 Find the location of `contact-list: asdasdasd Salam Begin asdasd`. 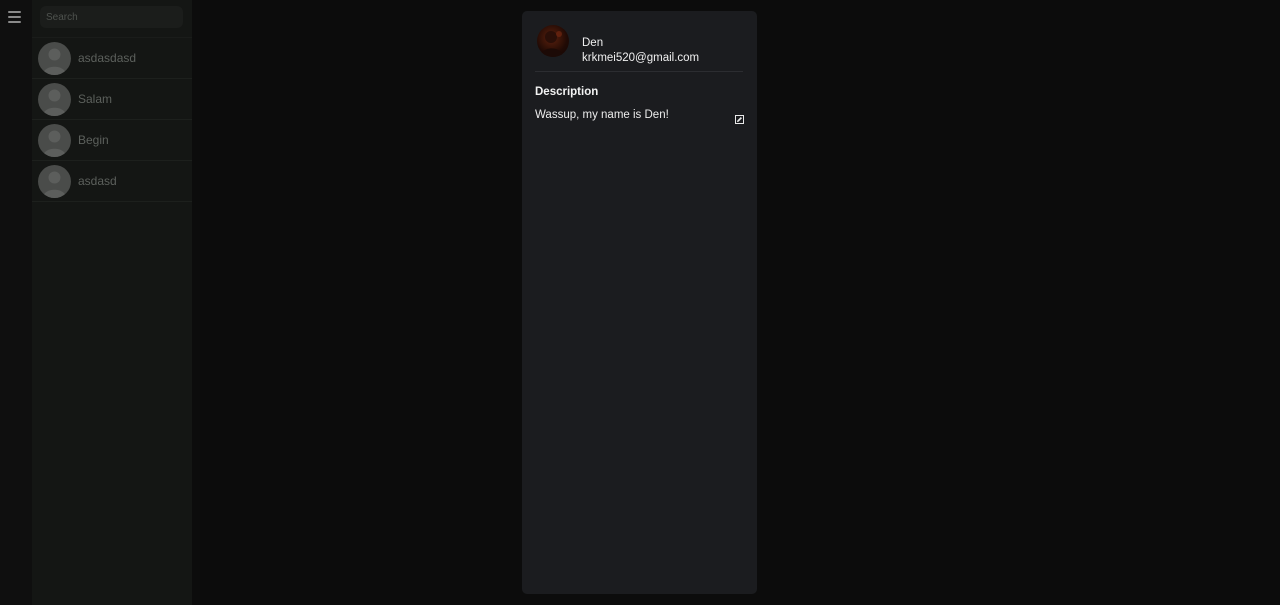

contact-list: asdasdasd Salam Begin asdasd is located at coordinates (112, 119).